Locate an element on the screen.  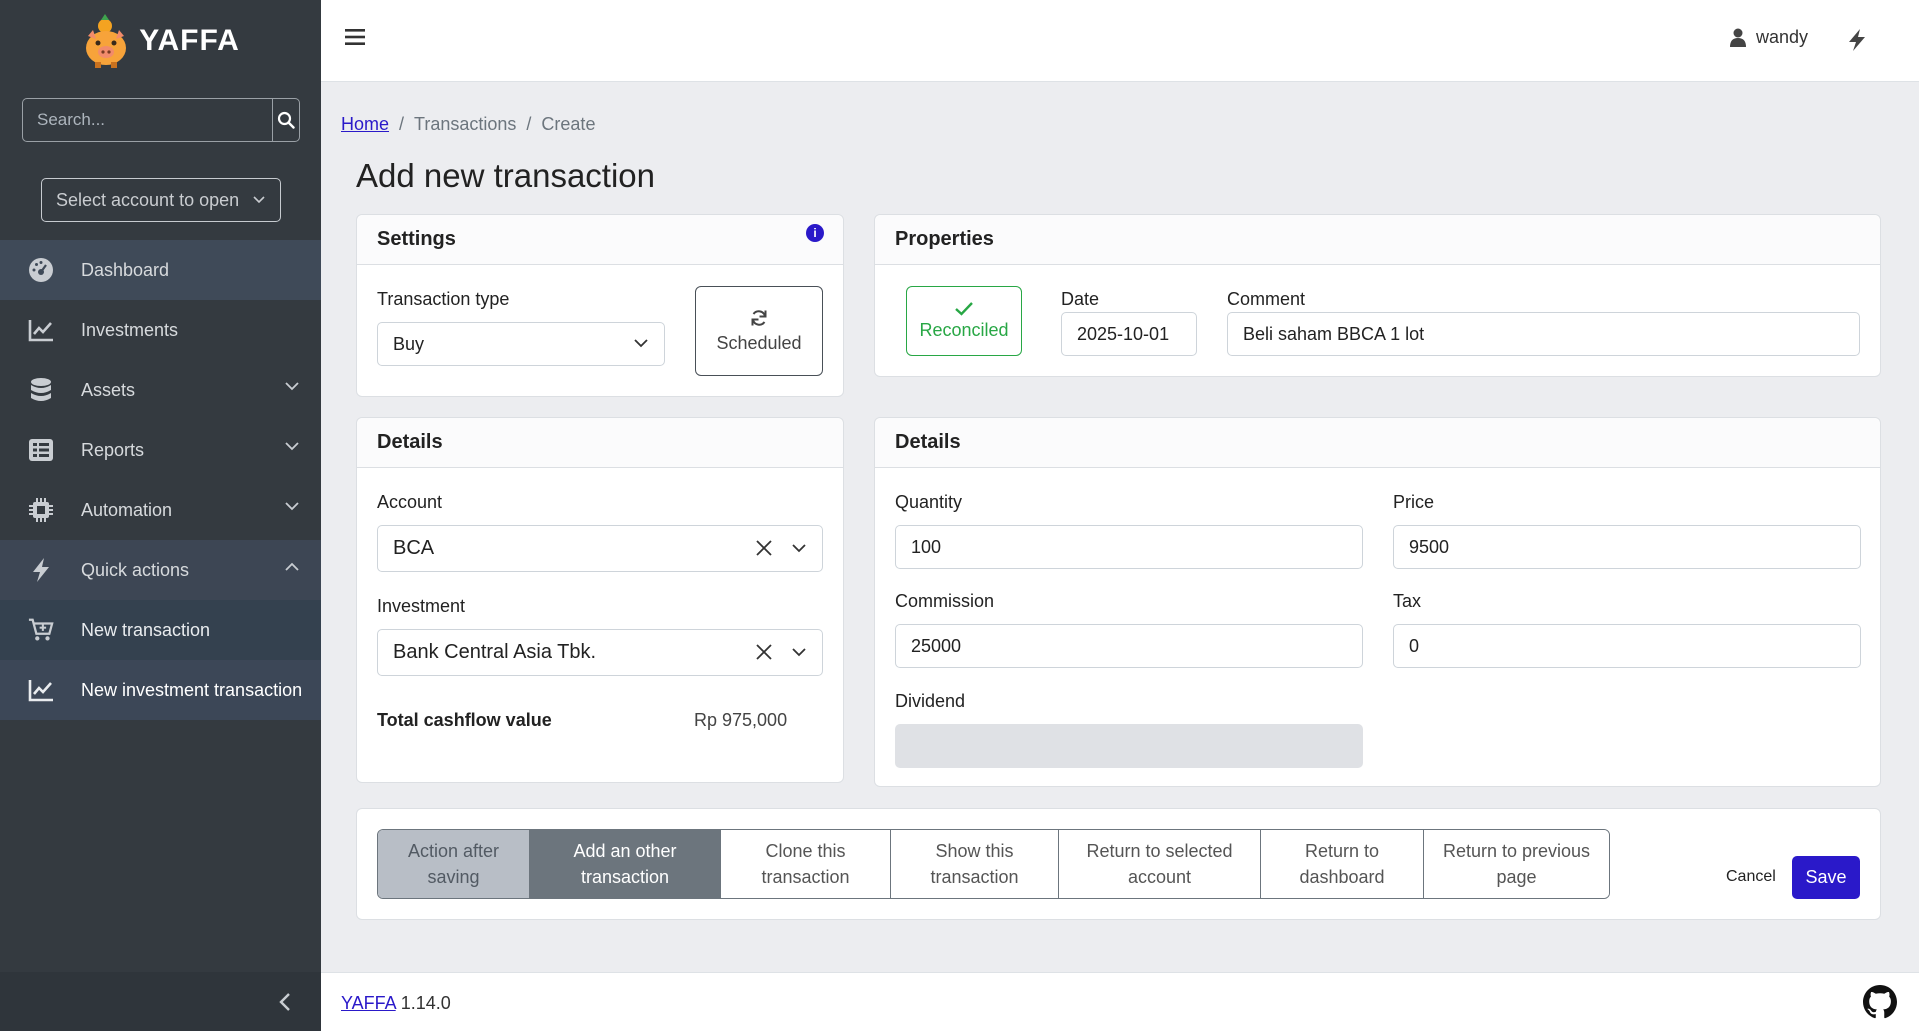
brand: YAFFA is located at coordinates (160, 41).